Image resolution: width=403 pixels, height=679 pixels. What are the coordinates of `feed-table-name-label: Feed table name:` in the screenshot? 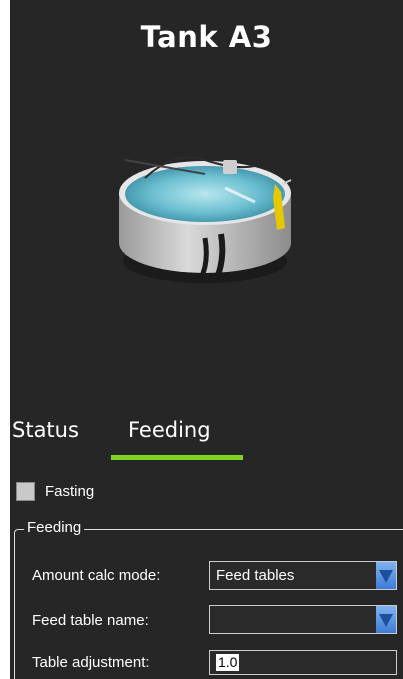 It's located at (90, 620).